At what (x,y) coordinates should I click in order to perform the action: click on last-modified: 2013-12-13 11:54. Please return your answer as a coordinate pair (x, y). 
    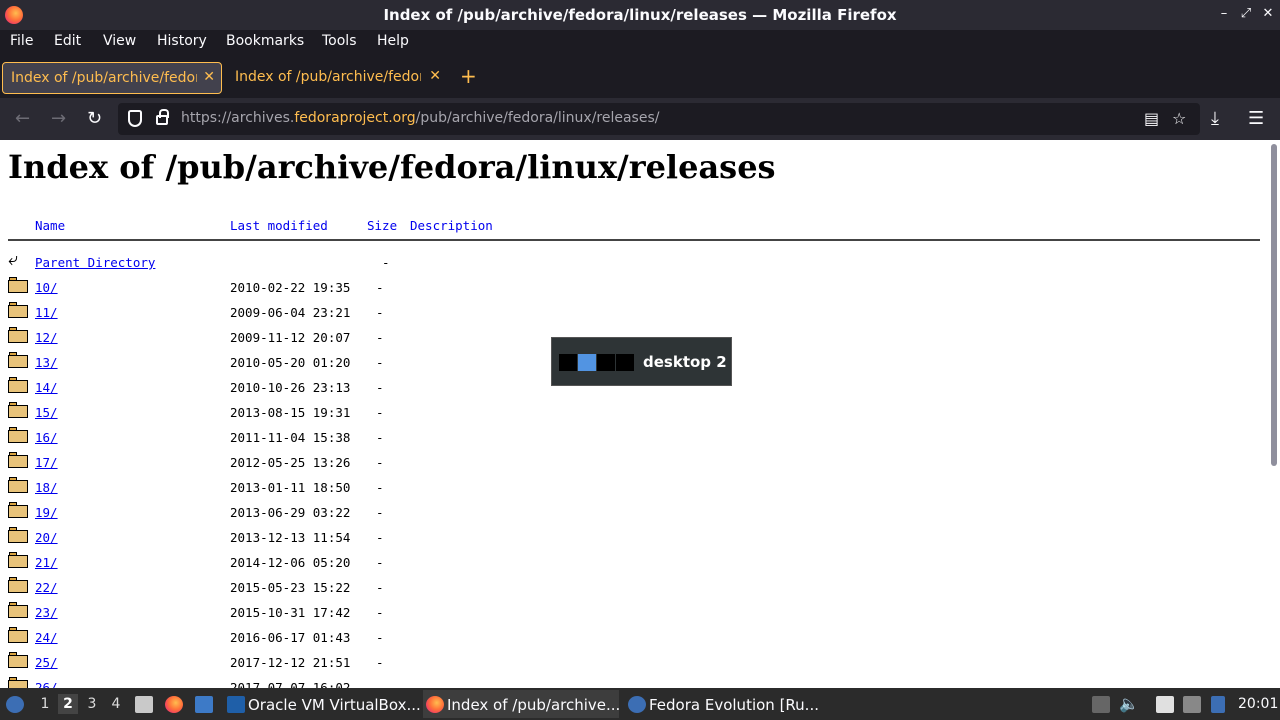
    Looking at the image, I should click on (290, 537).